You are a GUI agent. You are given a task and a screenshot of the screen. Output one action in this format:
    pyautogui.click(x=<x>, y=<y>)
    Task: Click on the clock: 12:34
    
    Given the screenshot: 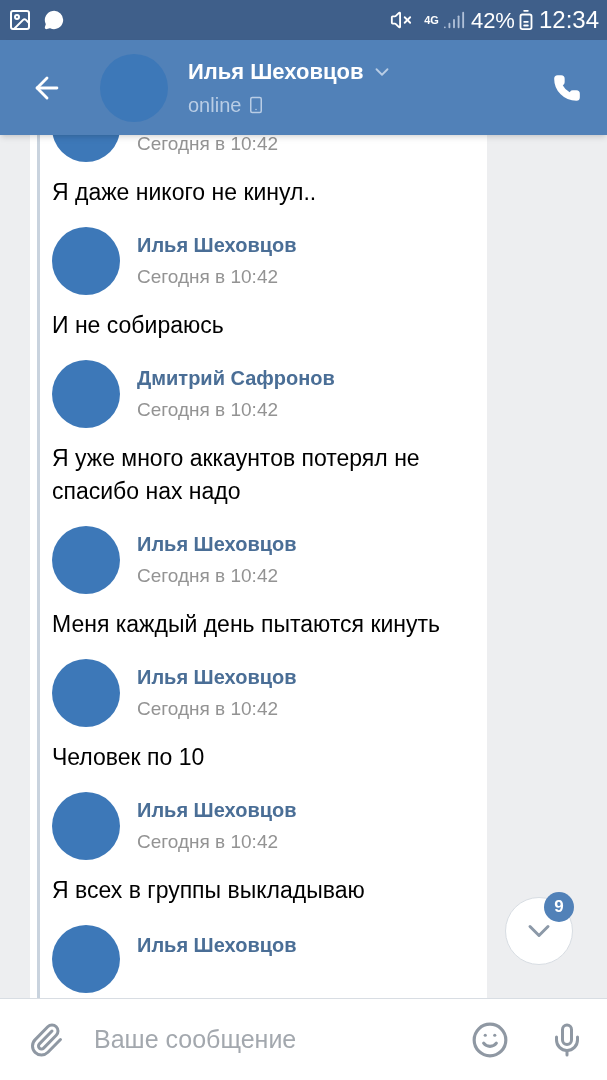 What is the action you would take?
    pyautogui.click(x=568, y=20)
    